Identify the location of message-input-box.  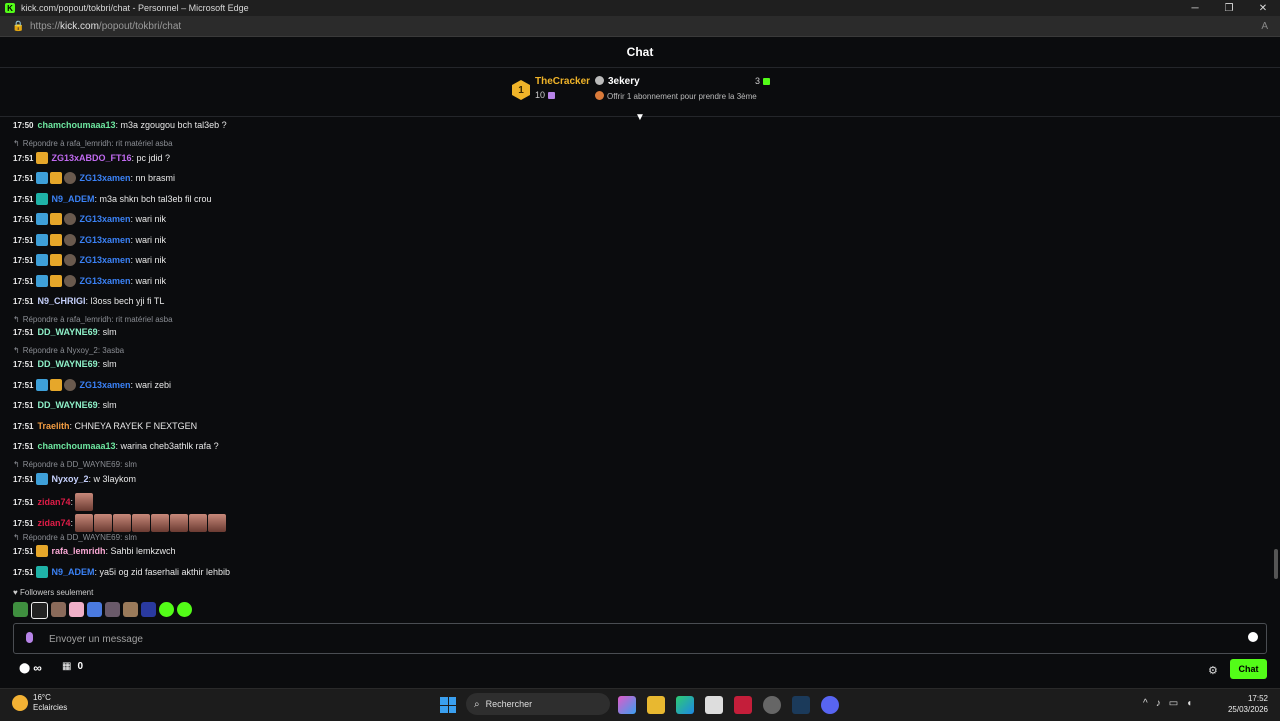
(640, 638).